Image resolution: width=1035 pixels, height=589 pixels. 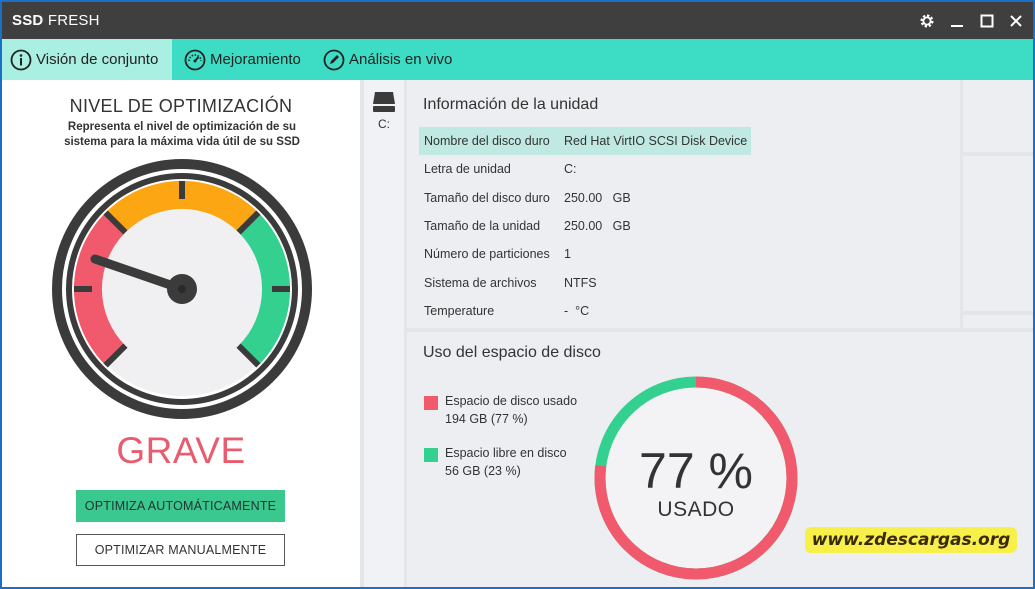 I want to click on info-row-label: Número de particiones, so click(x=487, y=254).